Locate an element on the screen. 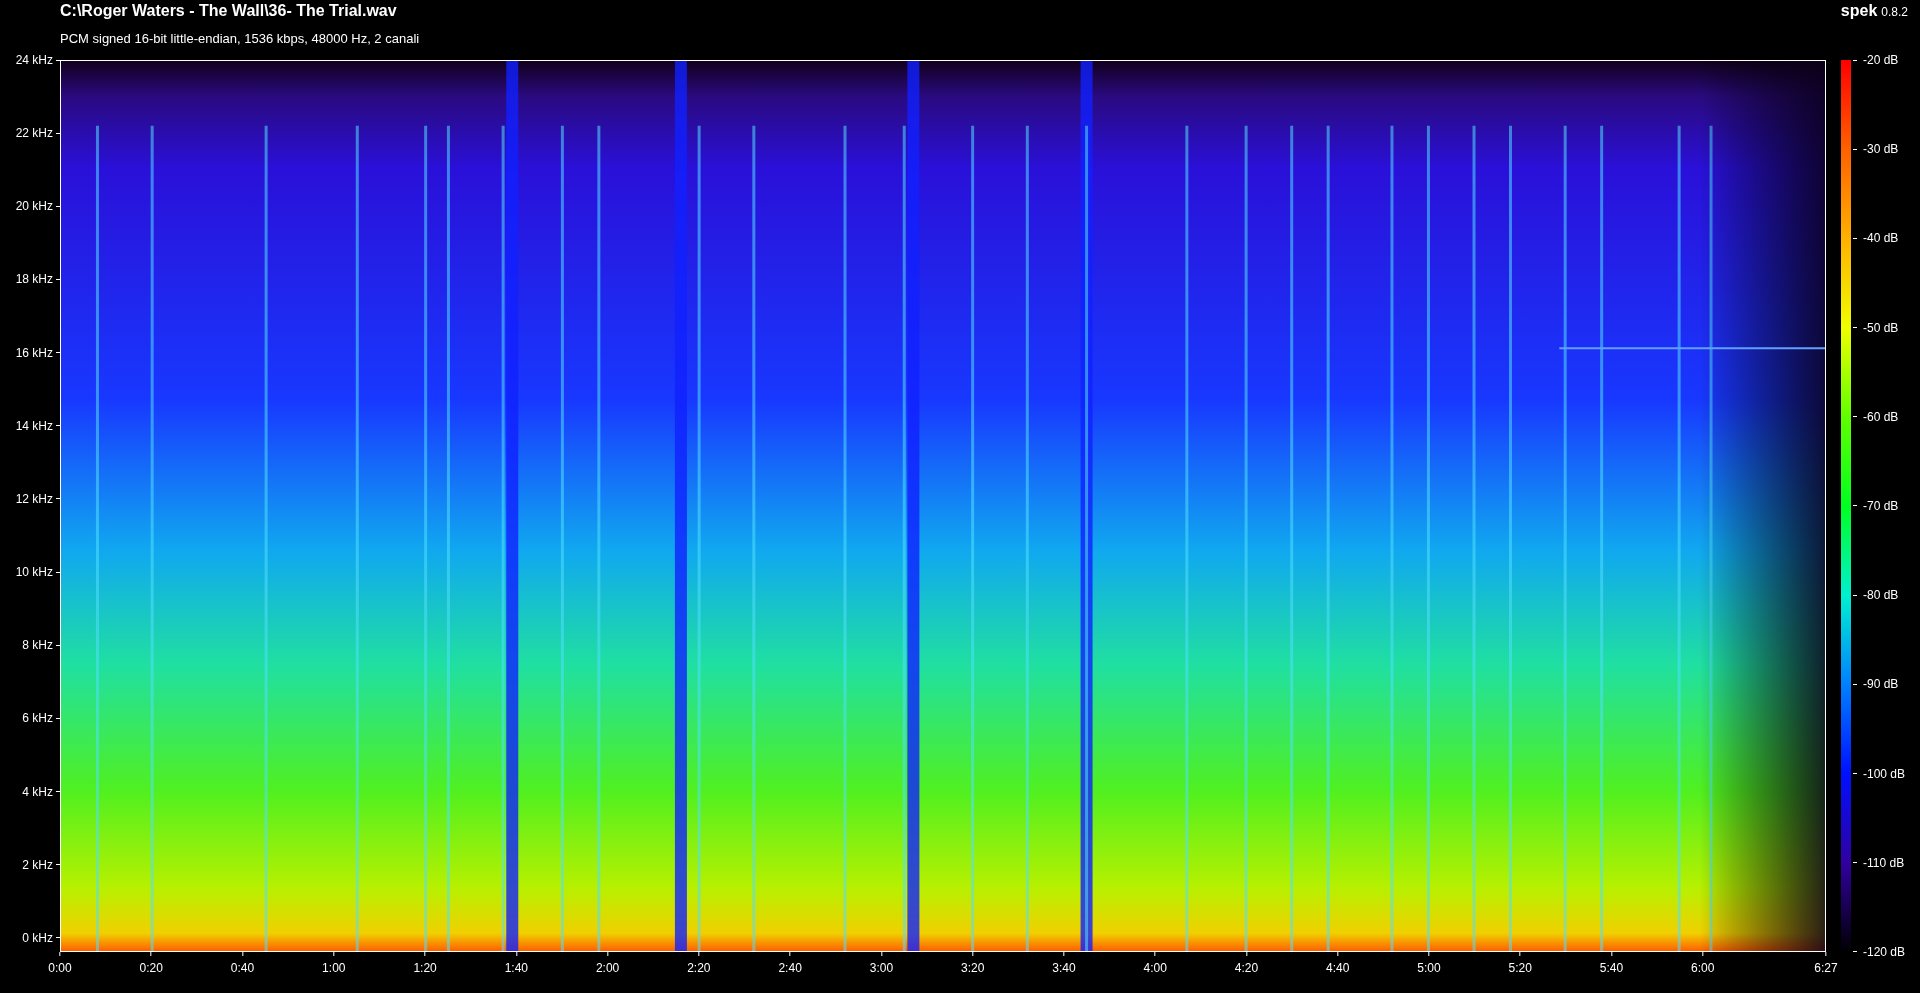 Image resolution: width=1920 pixels, height=993 pixels. time-label: 1:40 is located at coordinates (516, 968).